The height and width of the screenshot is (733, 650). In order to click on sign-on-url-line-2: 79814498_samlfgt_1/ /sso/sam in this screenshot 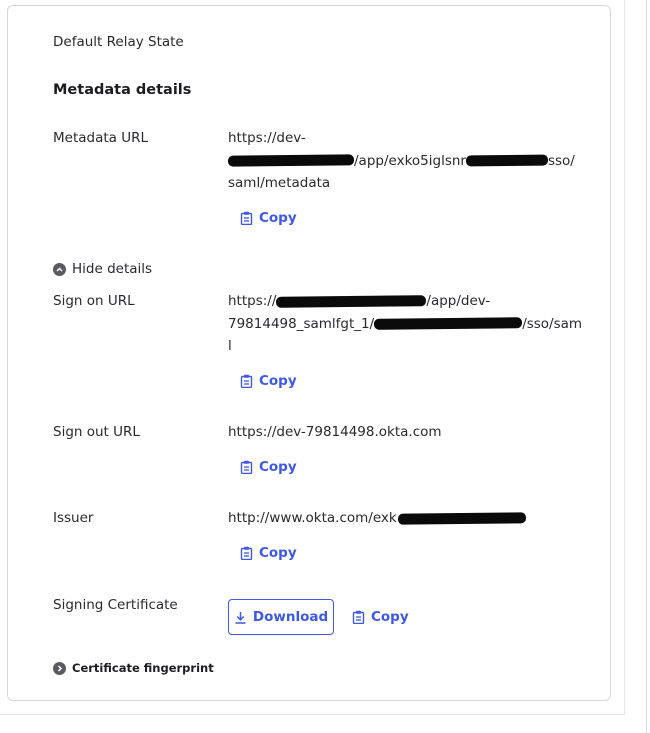, I will do `click(405, 324)`.